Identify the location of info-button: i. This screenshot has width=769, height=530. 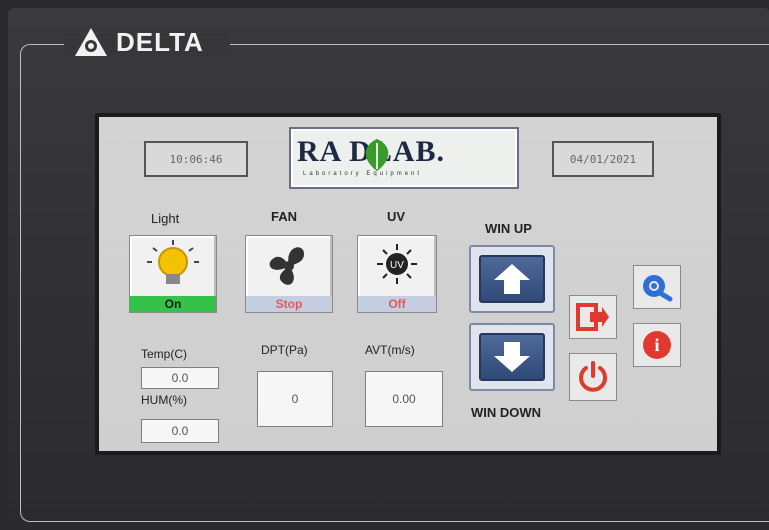
(657, 345).